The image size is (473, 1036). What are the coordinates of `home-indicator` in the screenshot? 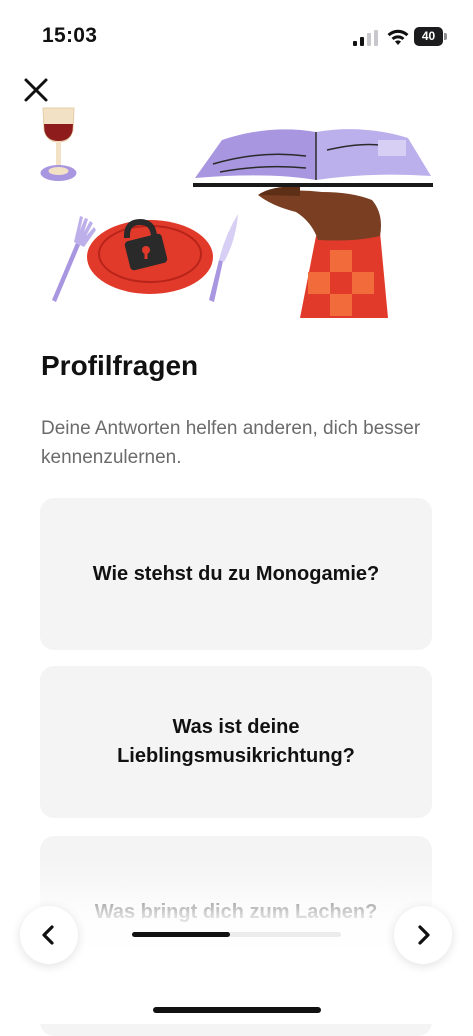 It's located at (237, 1010).